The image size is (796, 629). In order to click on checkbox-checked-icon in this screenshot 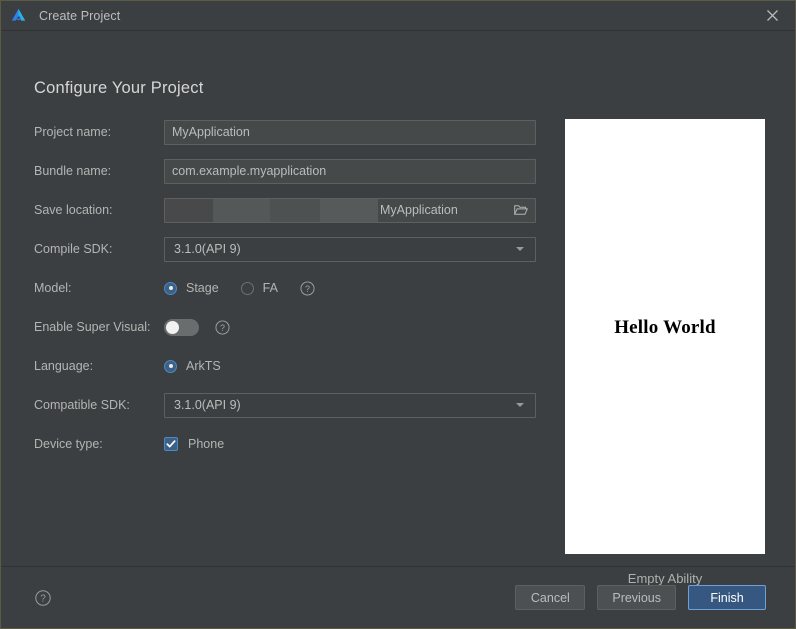, I will do `click(171, 444)`.